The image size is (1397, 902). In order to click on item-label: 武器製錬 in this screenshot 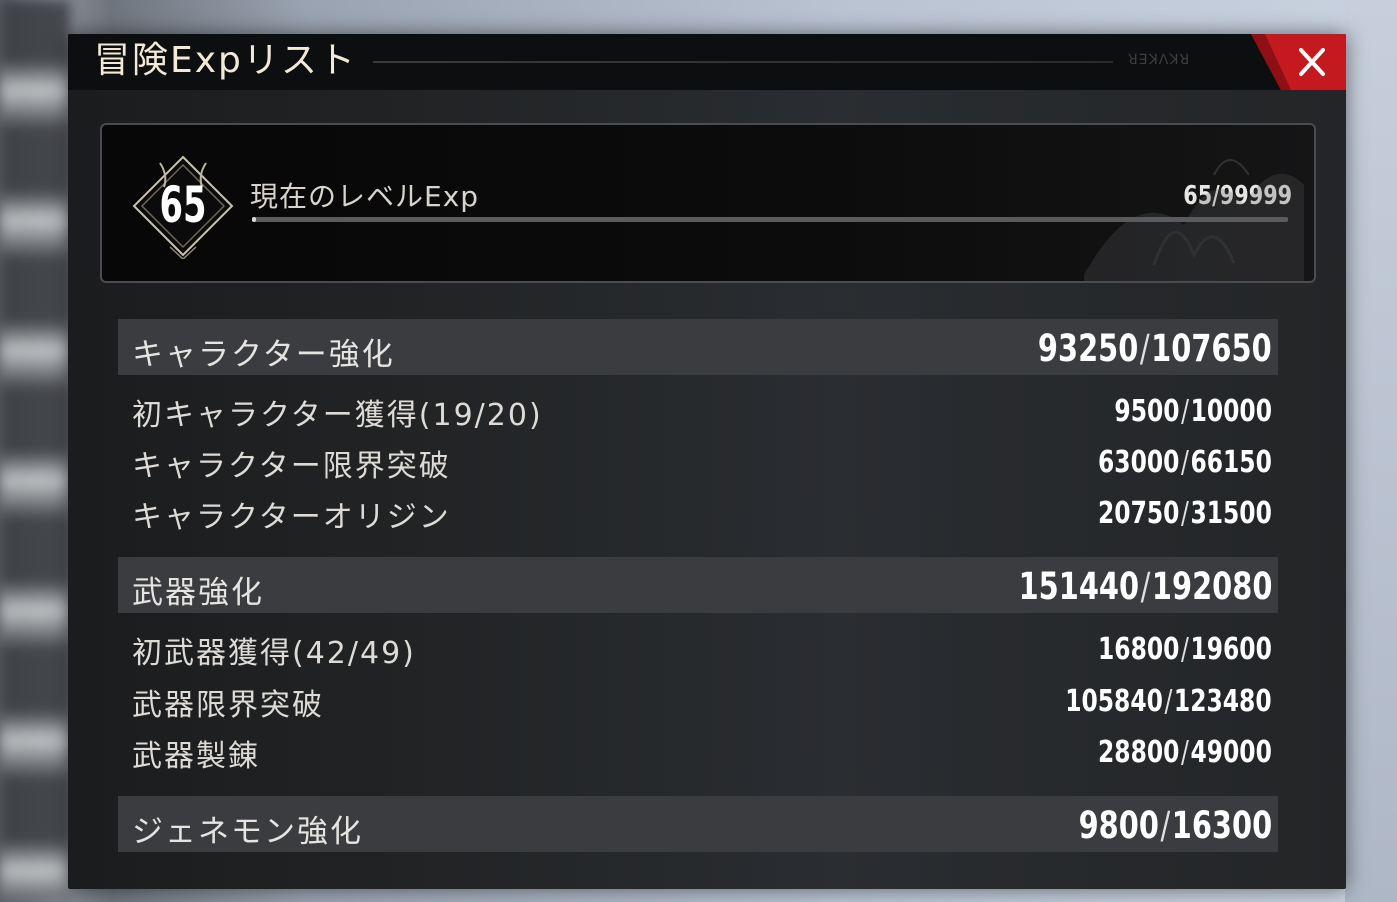, I will do `click(196, 756)`.